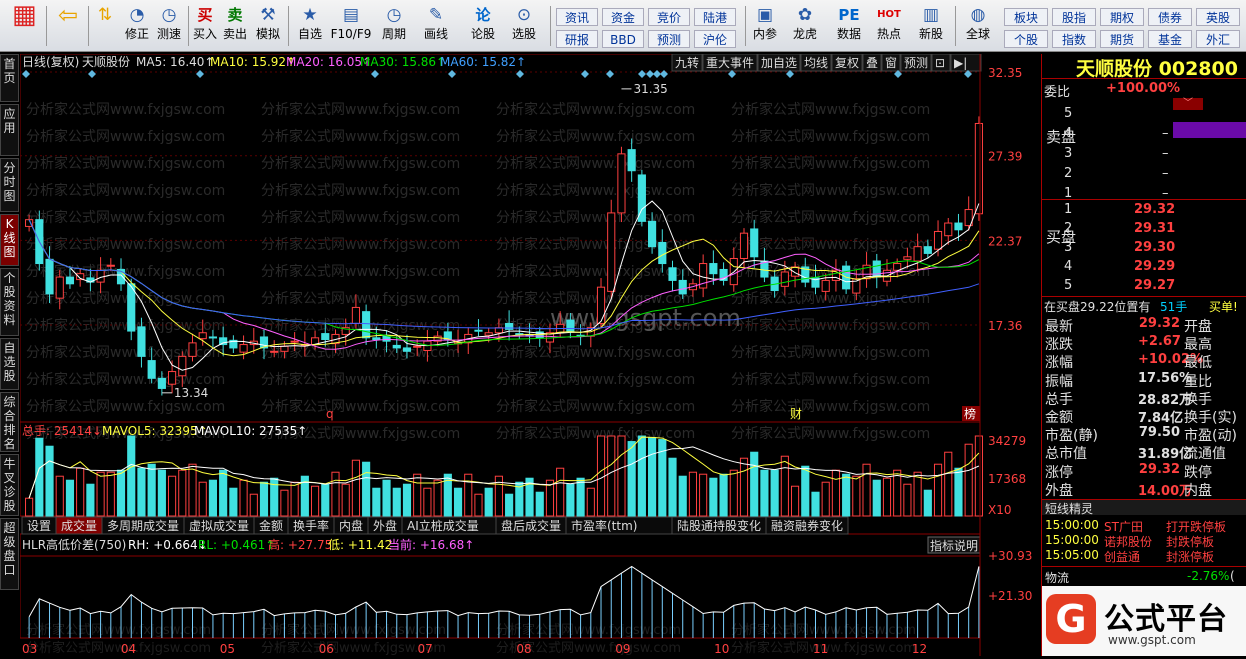 The image size is (1246, 659). What do you see at coordinates (669, 17) in the screenshot?
I see `quick-button: 竞价` at bounding box center [669, 17].